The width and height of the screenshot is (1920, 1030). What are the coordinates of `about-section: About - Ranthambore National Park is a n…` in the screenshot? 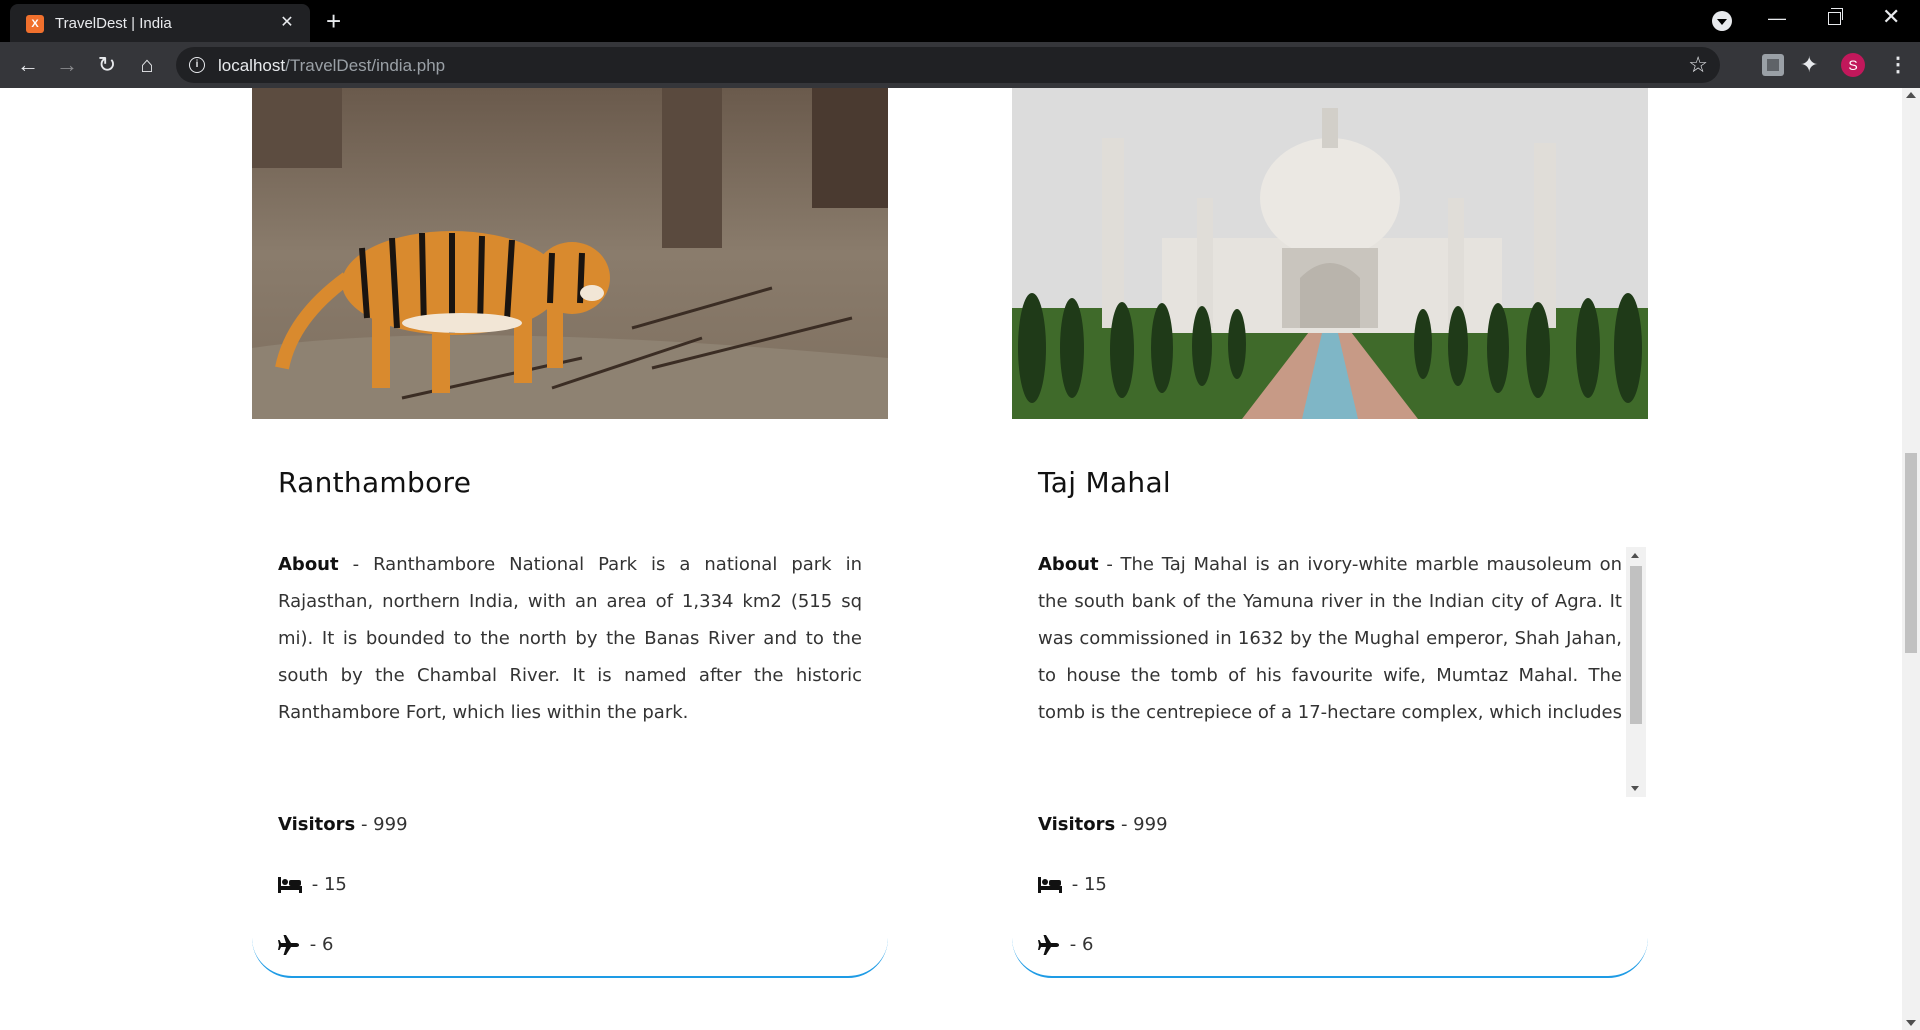 It's located at (570, 642).